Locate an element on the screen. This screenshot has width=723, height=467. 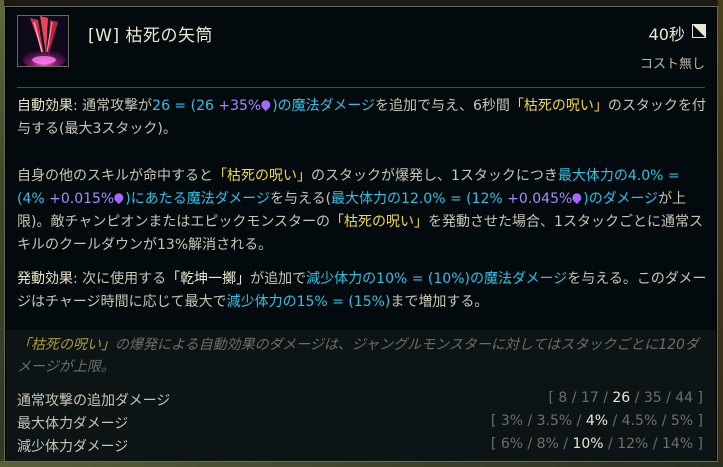
passive-text: を追加で与え、6秒間 is located at coordinates (442, 106).